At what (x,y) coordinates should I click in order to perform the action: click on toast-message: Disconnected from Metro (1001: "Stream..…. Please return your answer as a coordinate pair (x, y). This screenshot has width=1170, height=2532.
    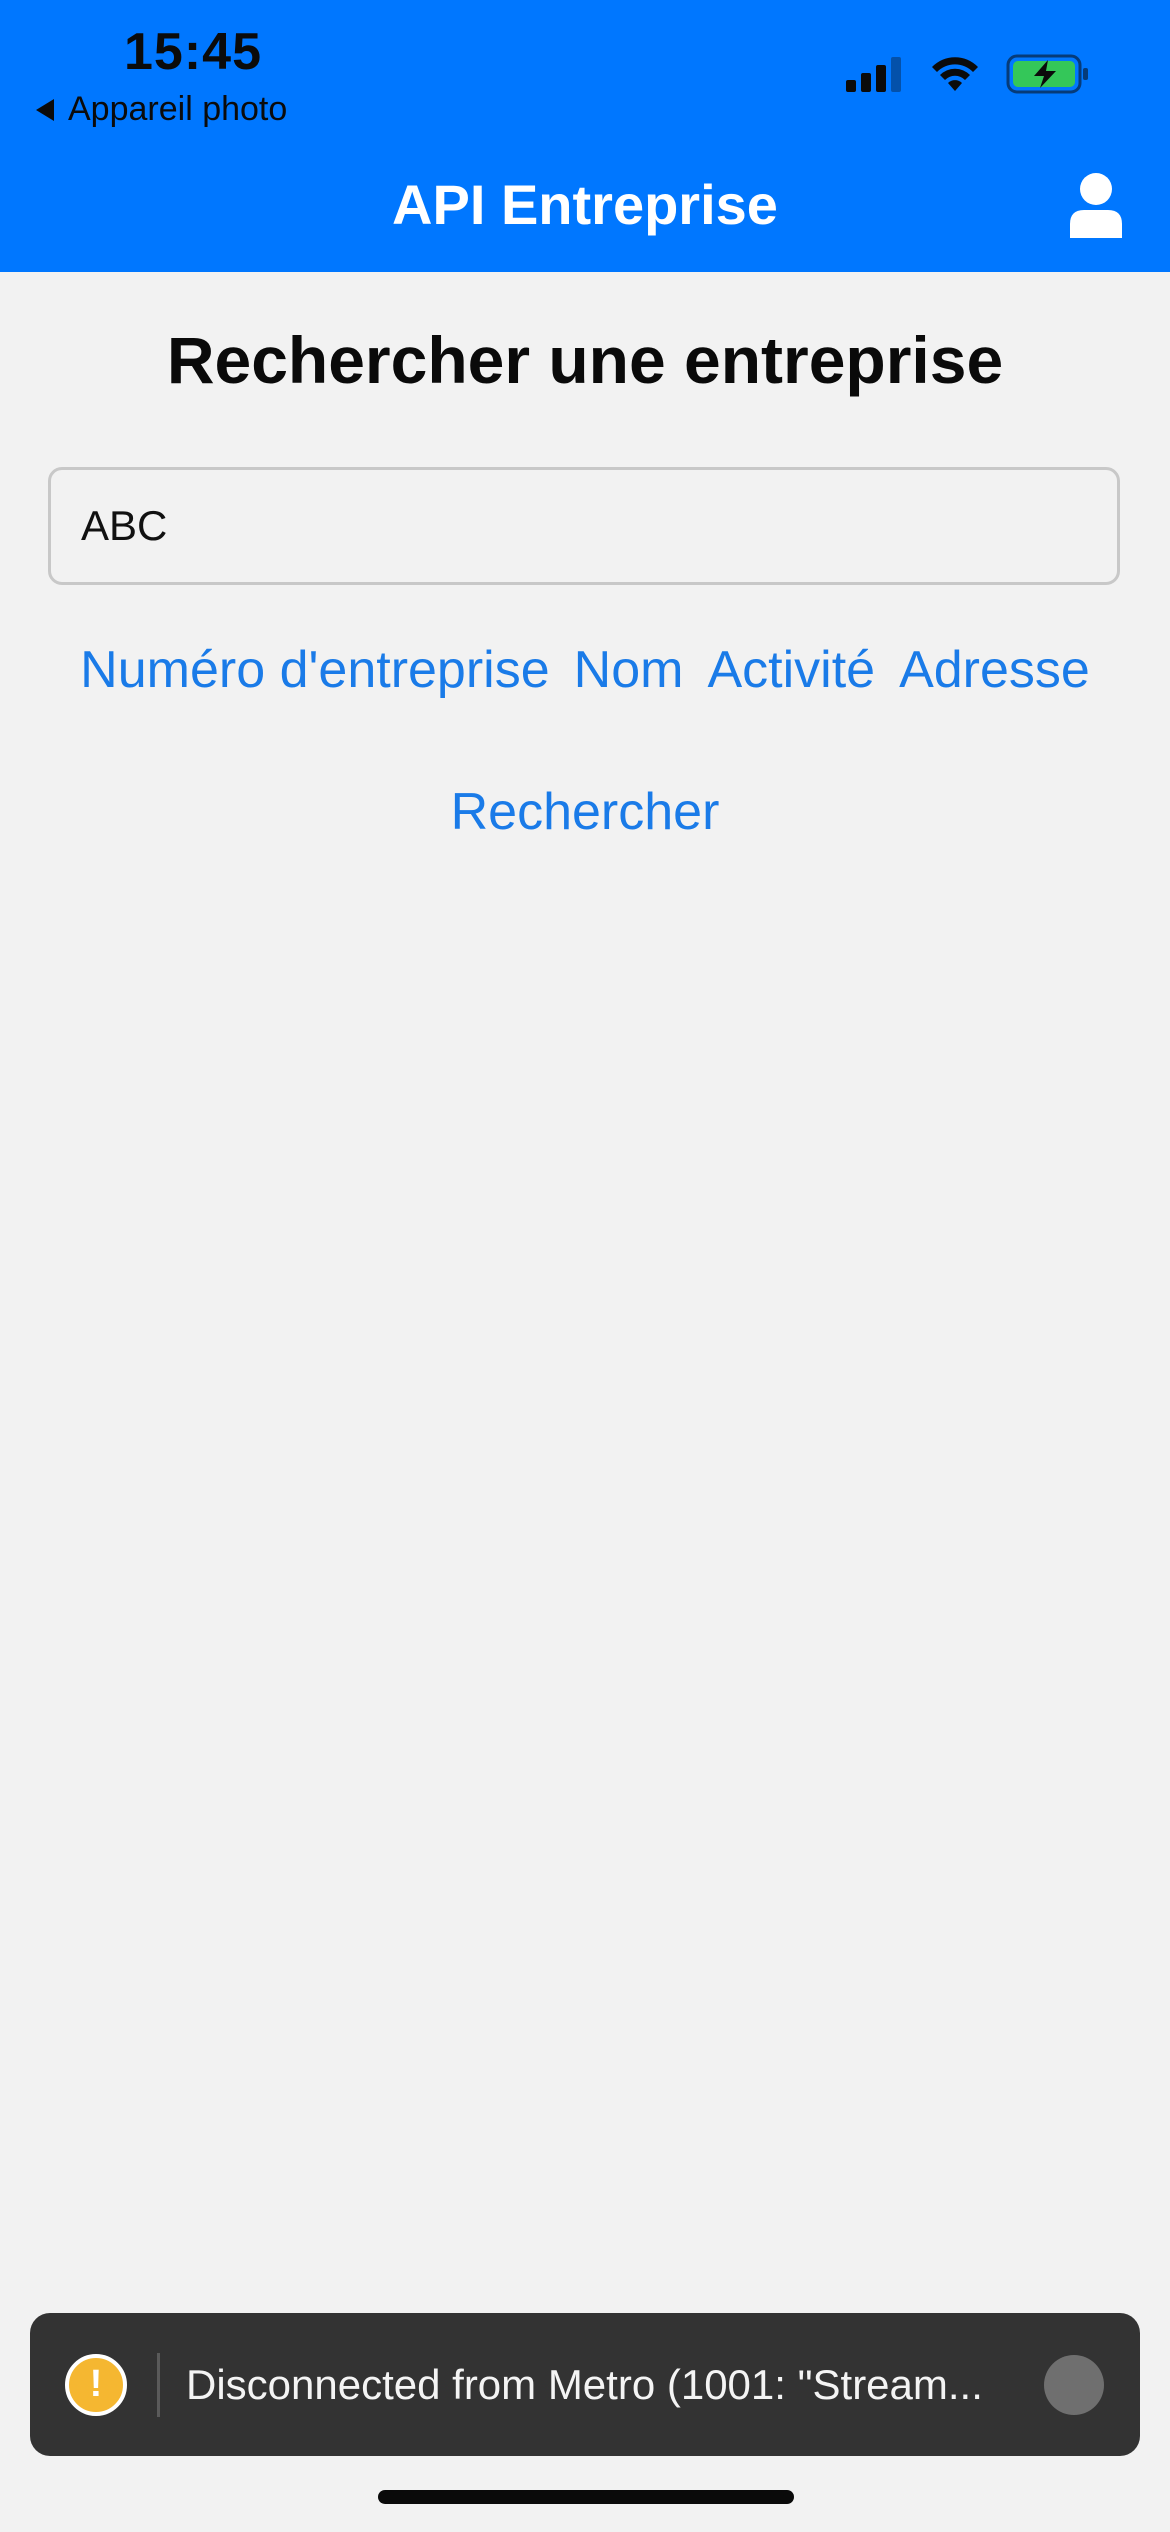
    Looking at the image, I should click on (584, 2384).